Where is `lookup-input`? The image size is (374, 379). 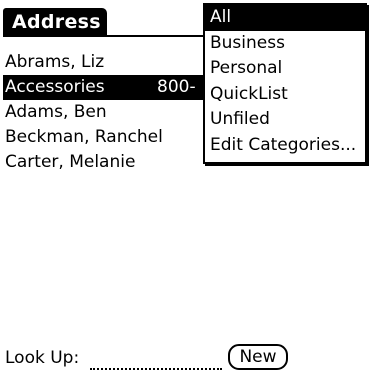
lookup-input is located at coordinates (156, 368).